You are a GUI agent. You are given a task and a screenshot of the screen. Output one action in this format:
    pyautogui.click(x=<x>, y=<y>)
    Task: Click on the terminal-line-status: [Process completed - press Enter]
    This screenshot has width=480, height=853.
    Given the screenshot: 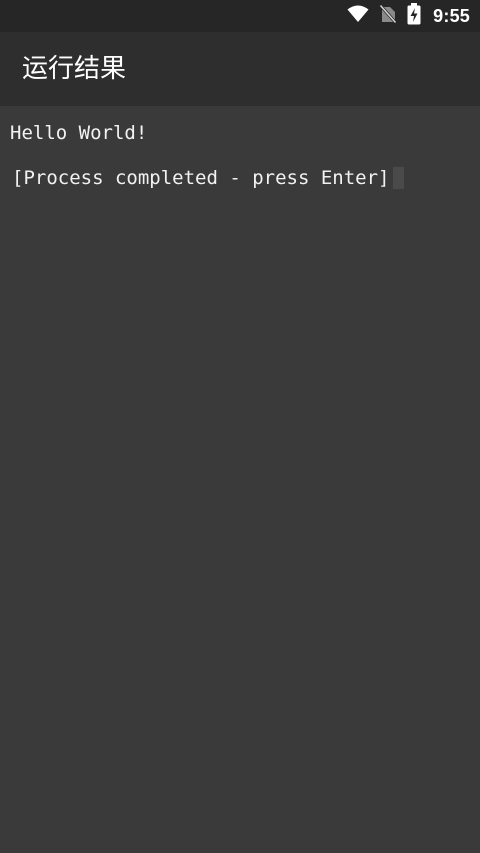 What is the action you would take?
    pyautogui.click(x=208, y=178)
    